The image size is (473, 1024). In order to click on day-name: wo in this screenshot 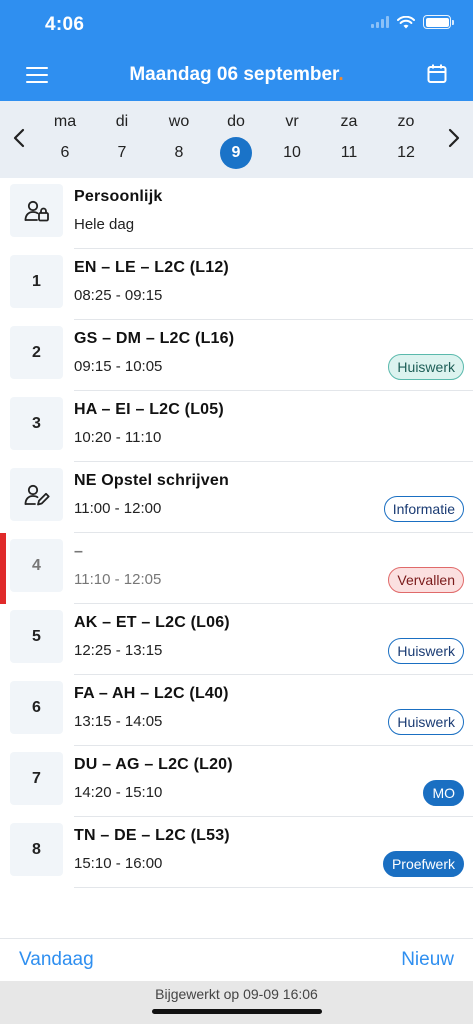, I will do `click(179, 121)`.